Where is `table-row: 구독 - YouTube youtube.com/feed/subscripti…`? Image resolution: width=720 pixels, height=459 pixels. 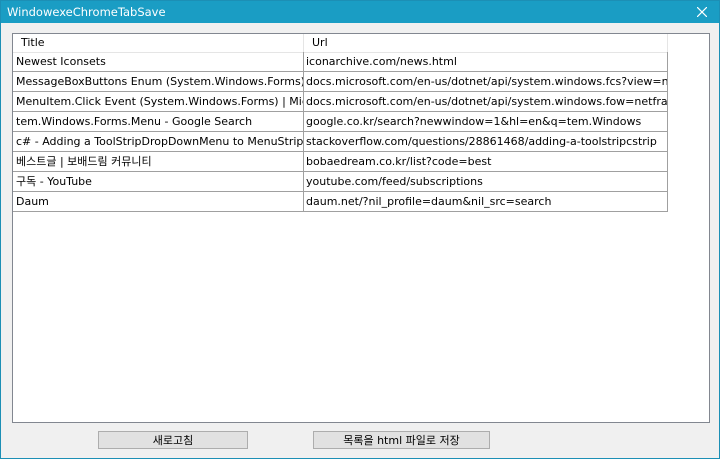
table-row: 구독 - YouTube youtube.com/feed/subscripti… is located at coordinates (340, 182).